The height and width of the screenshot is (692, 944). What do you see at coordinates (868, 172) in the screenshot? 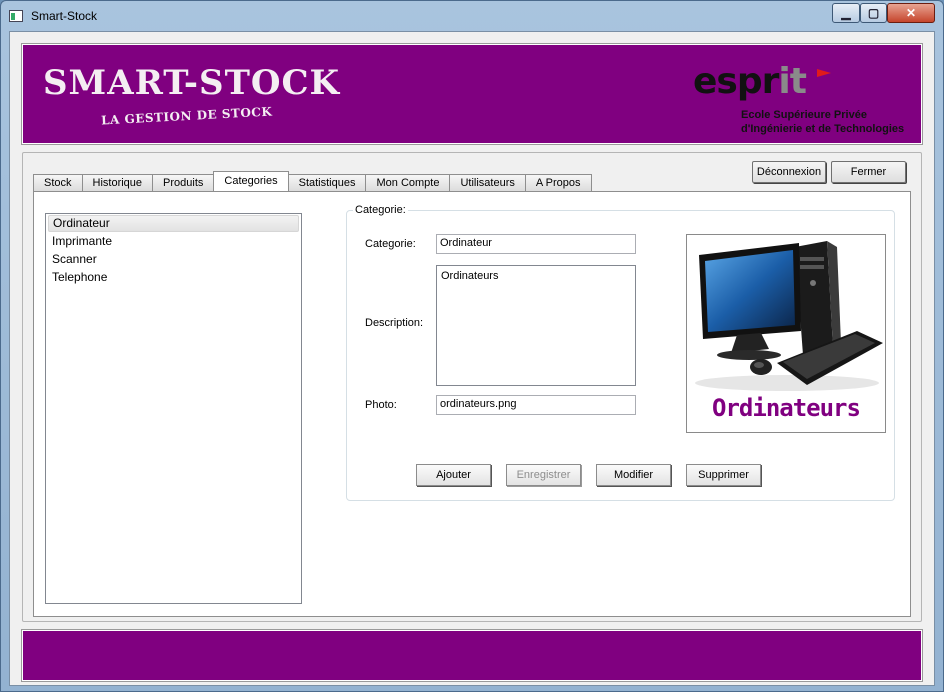
I see `close-app-button: Fermer` at bounding box center [868, 172].